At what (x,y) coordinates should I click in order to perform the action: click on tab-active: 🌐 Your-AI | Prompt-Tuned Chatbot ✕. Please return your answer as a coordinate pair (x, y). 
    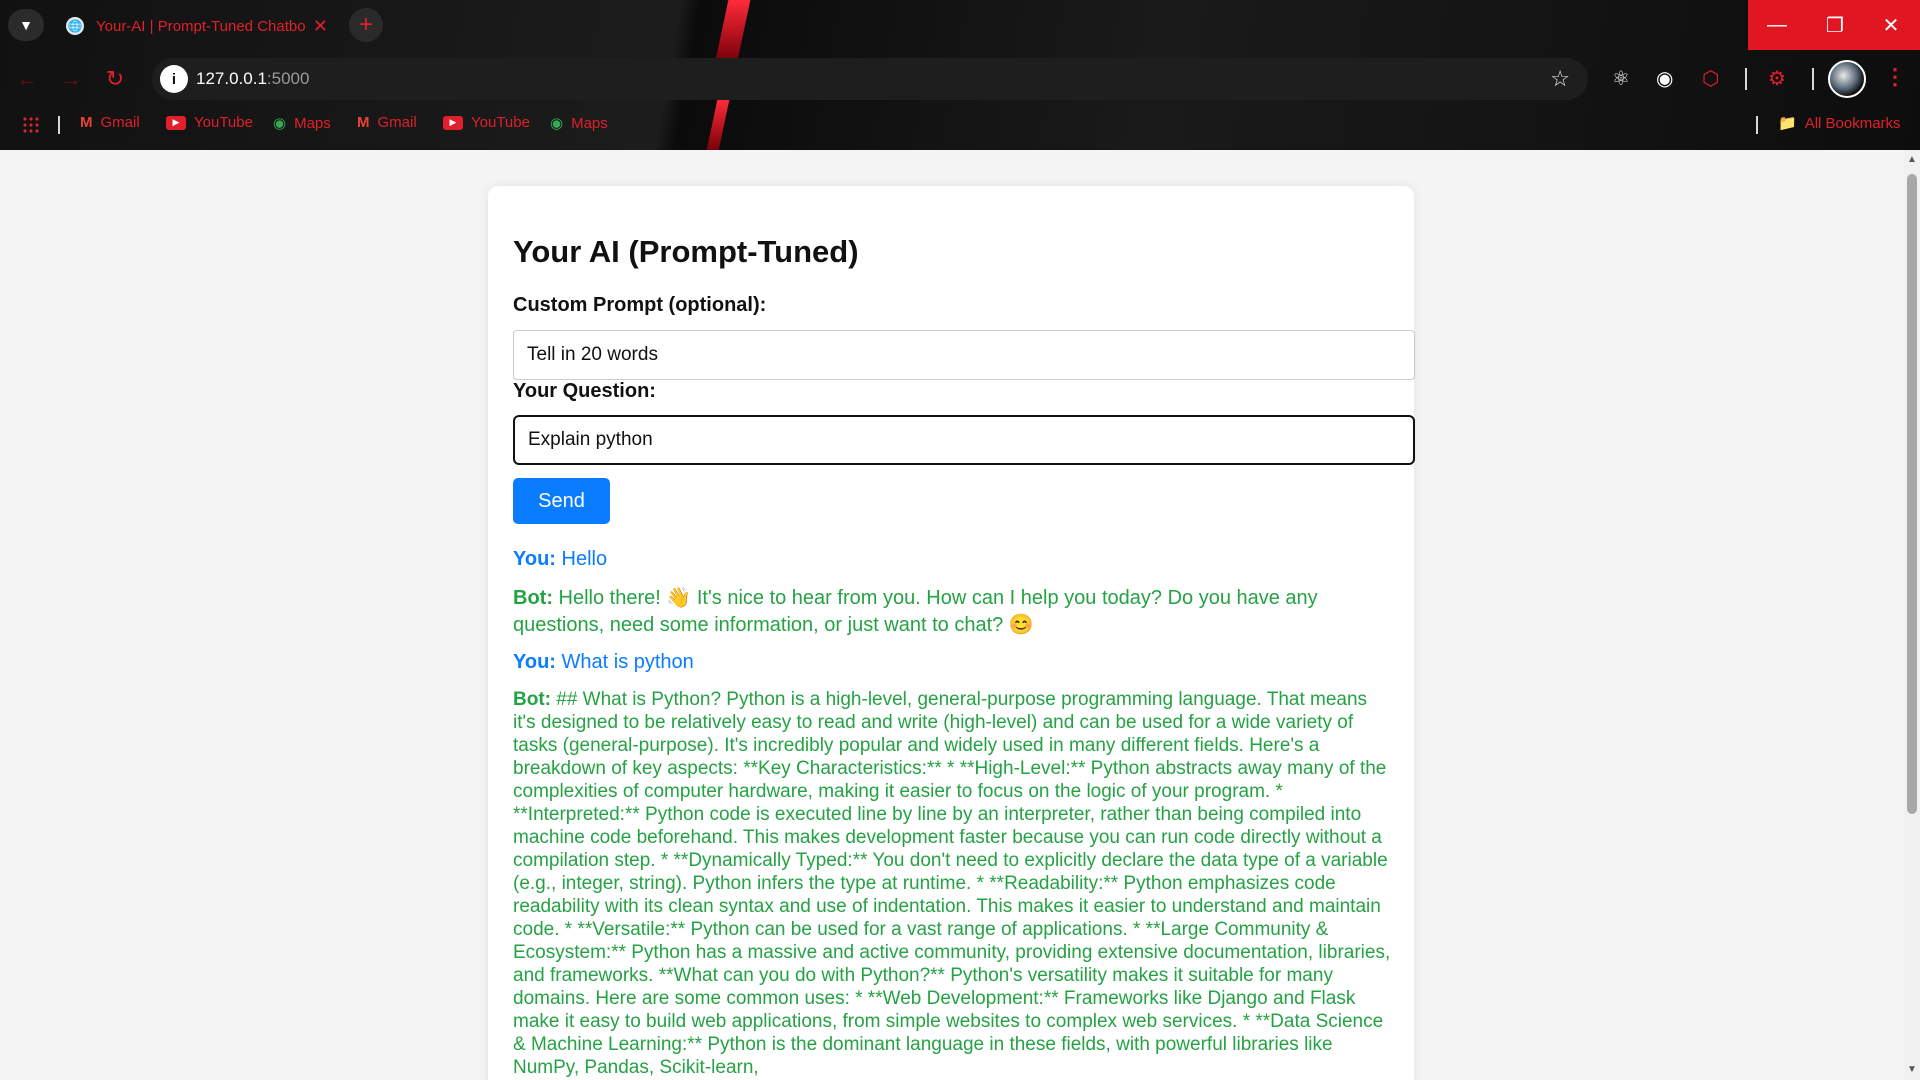
    Looking at the image, I should click on (197, 26).